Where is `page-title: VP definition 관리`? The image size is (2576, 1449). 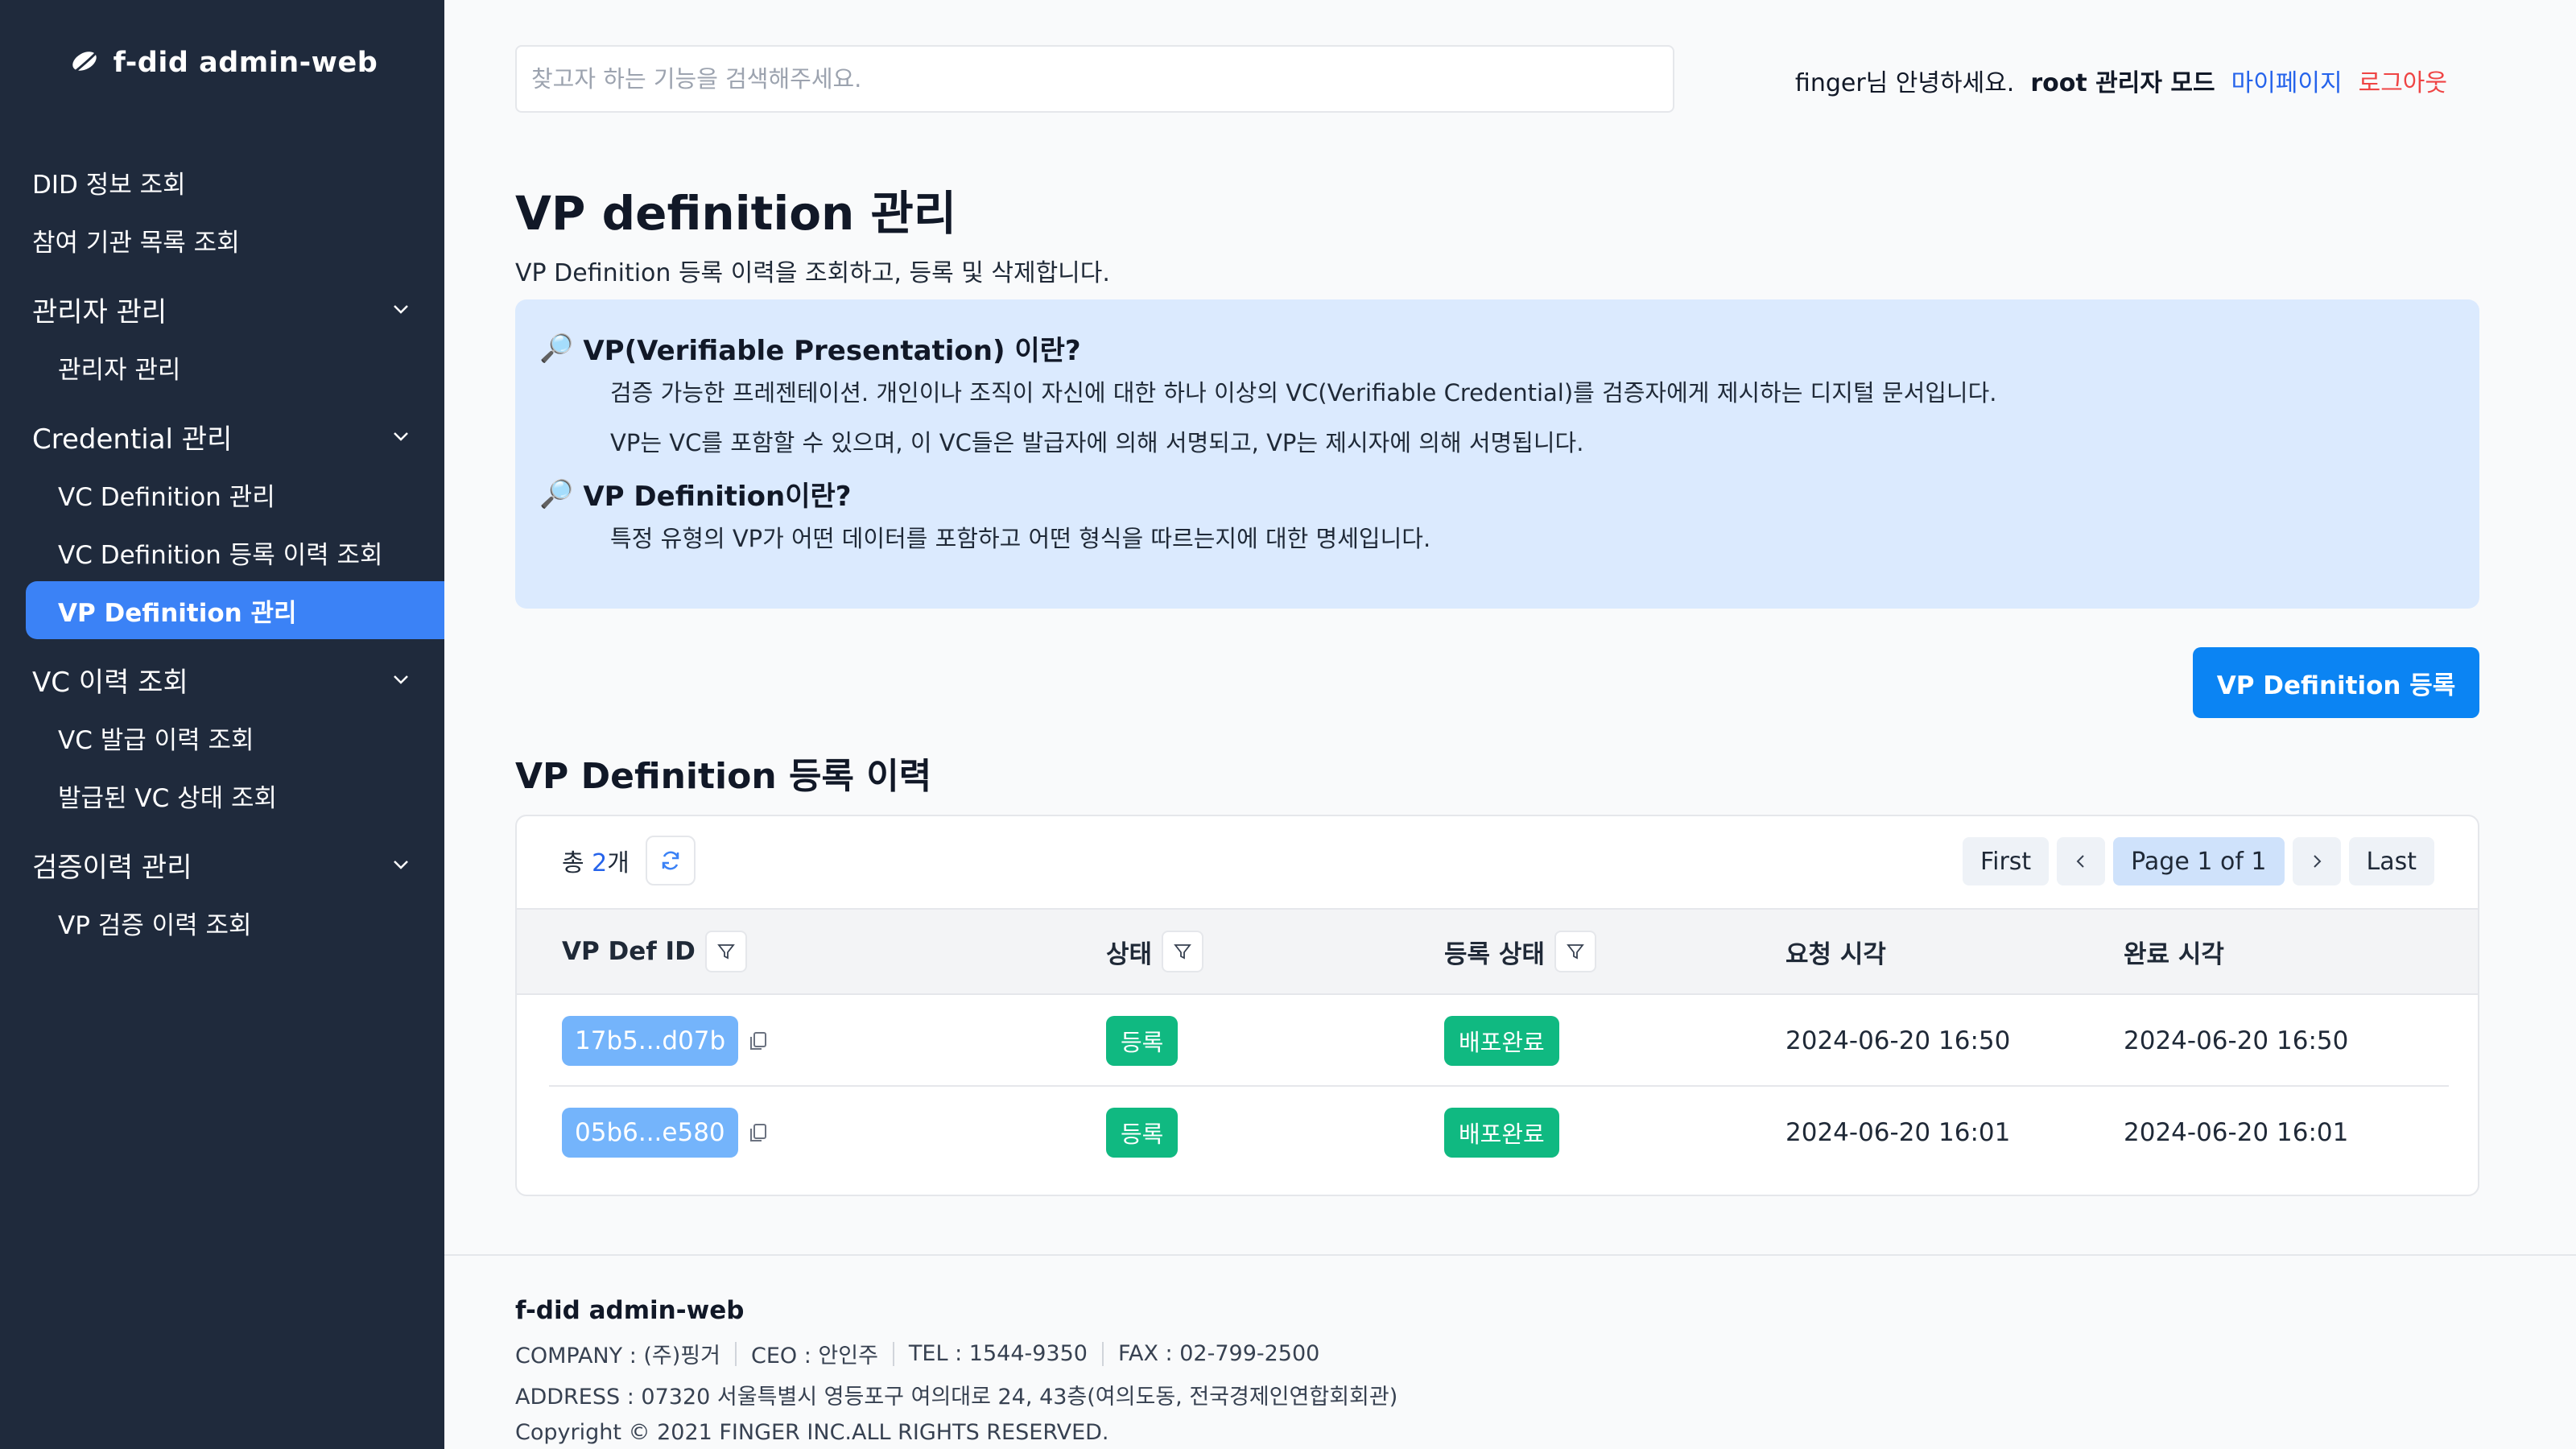
page-title: VP definition 관리 is located at coordinates (736, 213).